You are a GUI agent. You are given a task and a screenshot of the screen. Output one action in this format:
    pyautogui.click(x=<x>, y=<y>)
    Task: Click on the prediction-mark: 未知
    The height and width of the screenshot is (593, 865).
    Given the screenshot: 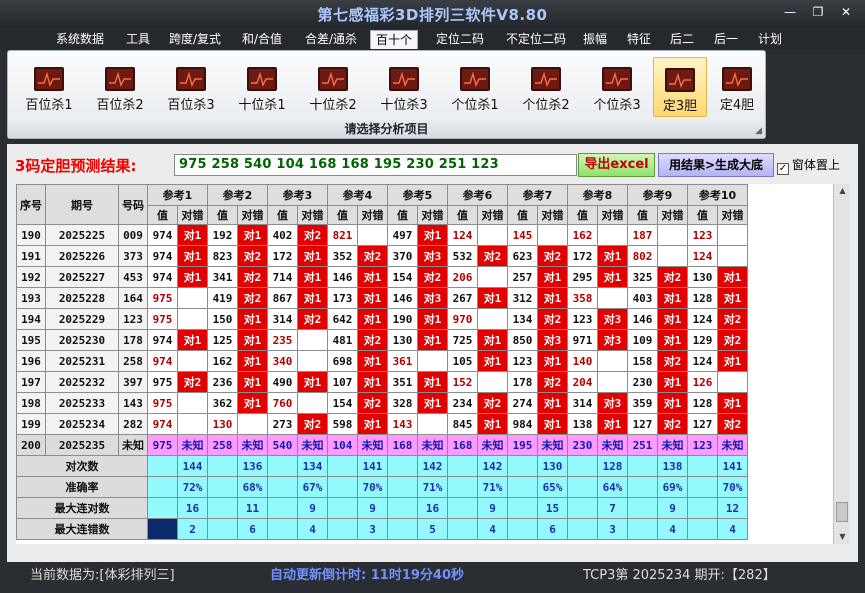 What is the action you would take?
    pyautogui.click(x=612, y=445)
    